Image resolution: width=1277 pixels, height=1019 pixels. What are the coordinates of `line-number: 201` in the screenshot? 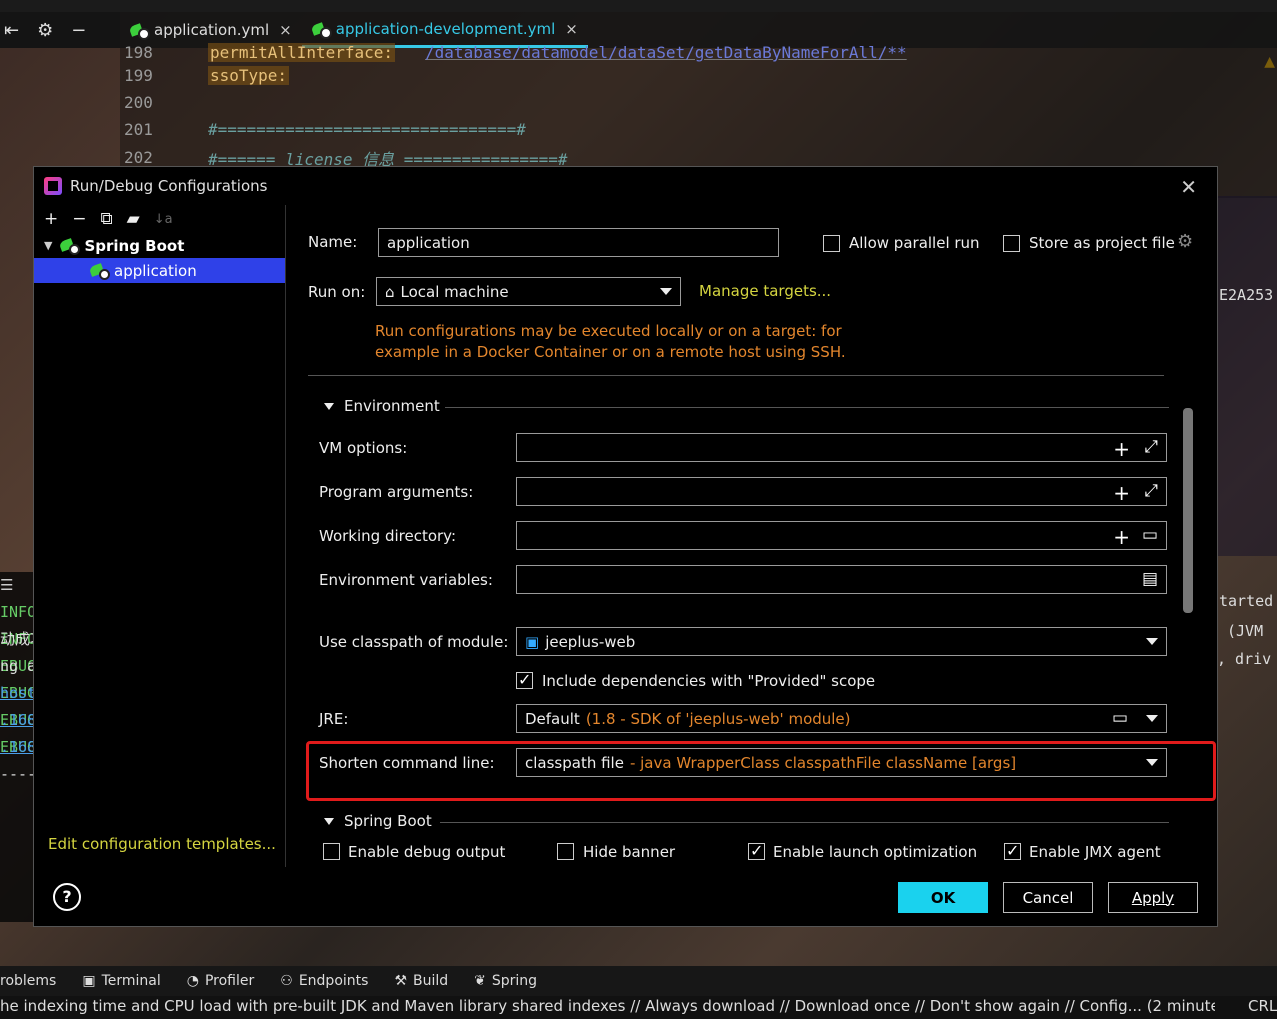 It's located at (138, 129).